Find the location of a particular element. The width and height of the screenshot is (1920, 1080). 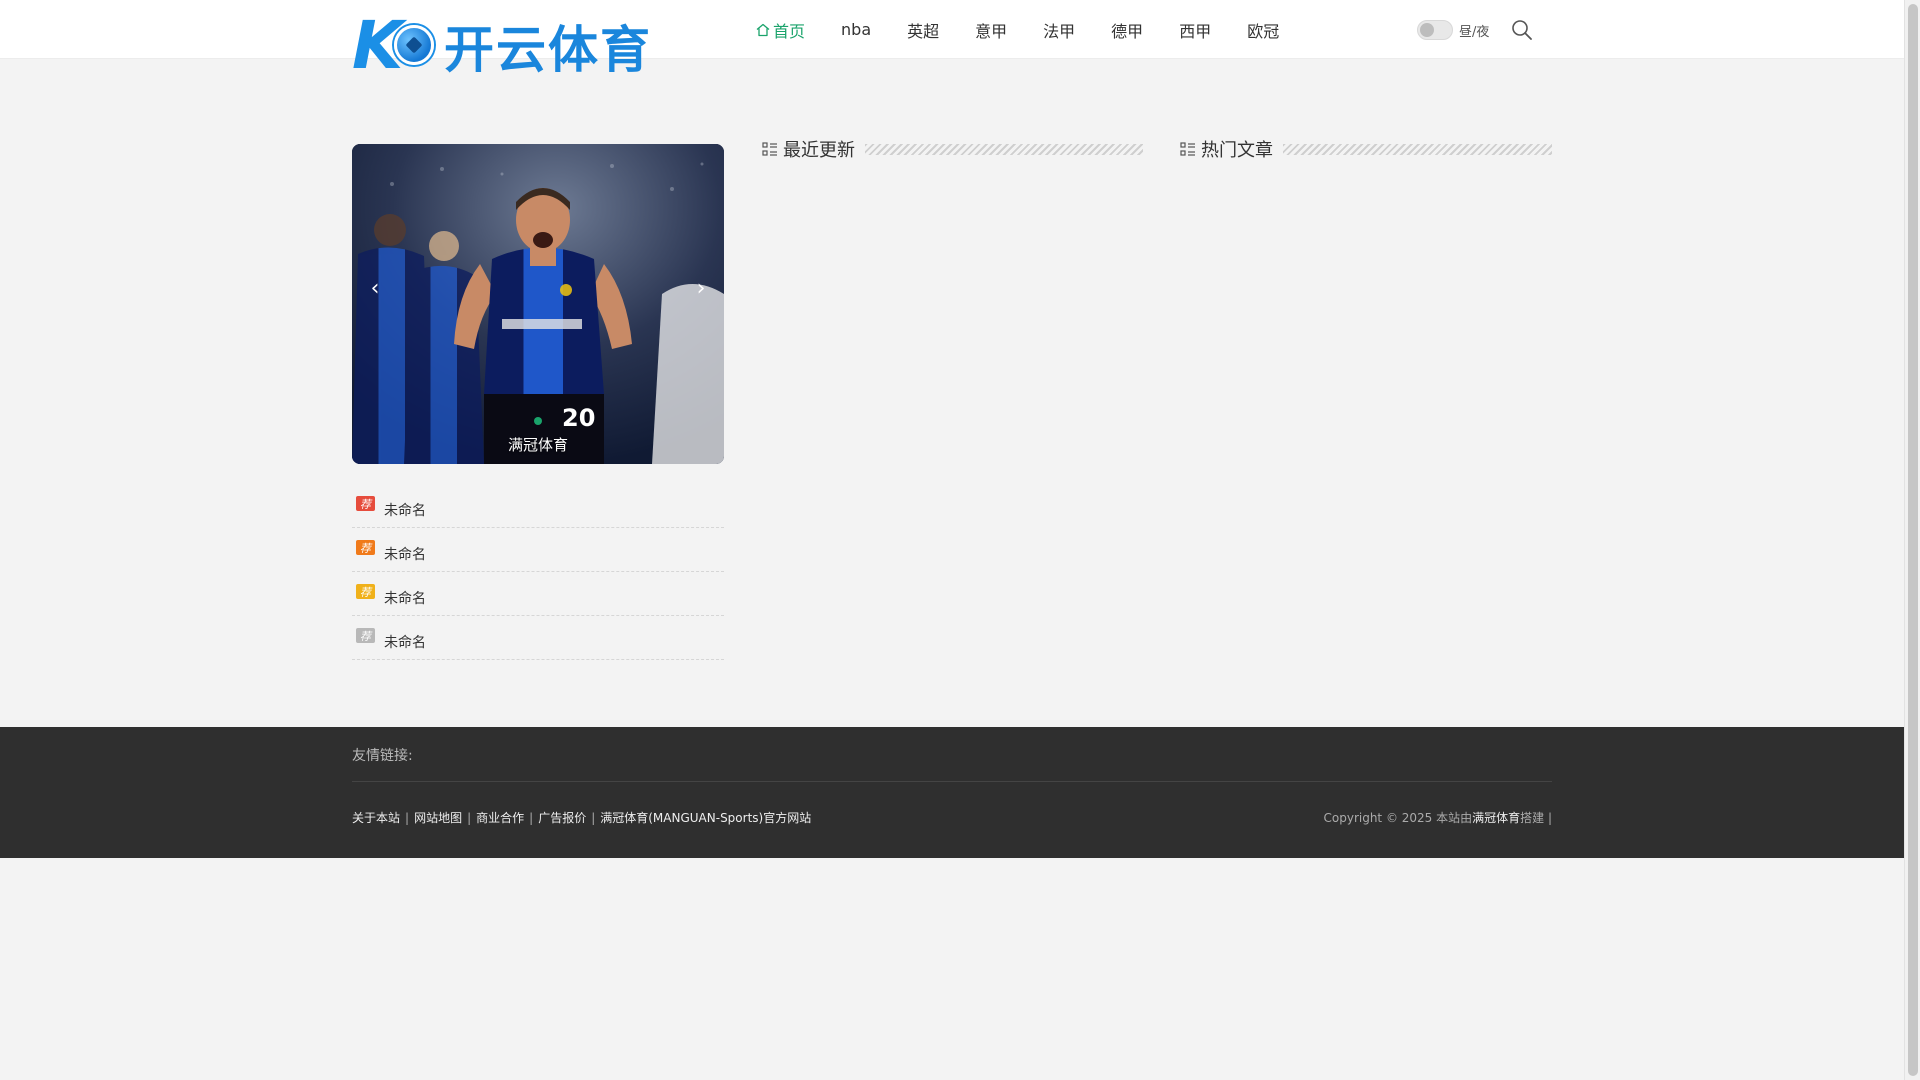

nav-label-home: 首页 is located at coordinates (789, 31).